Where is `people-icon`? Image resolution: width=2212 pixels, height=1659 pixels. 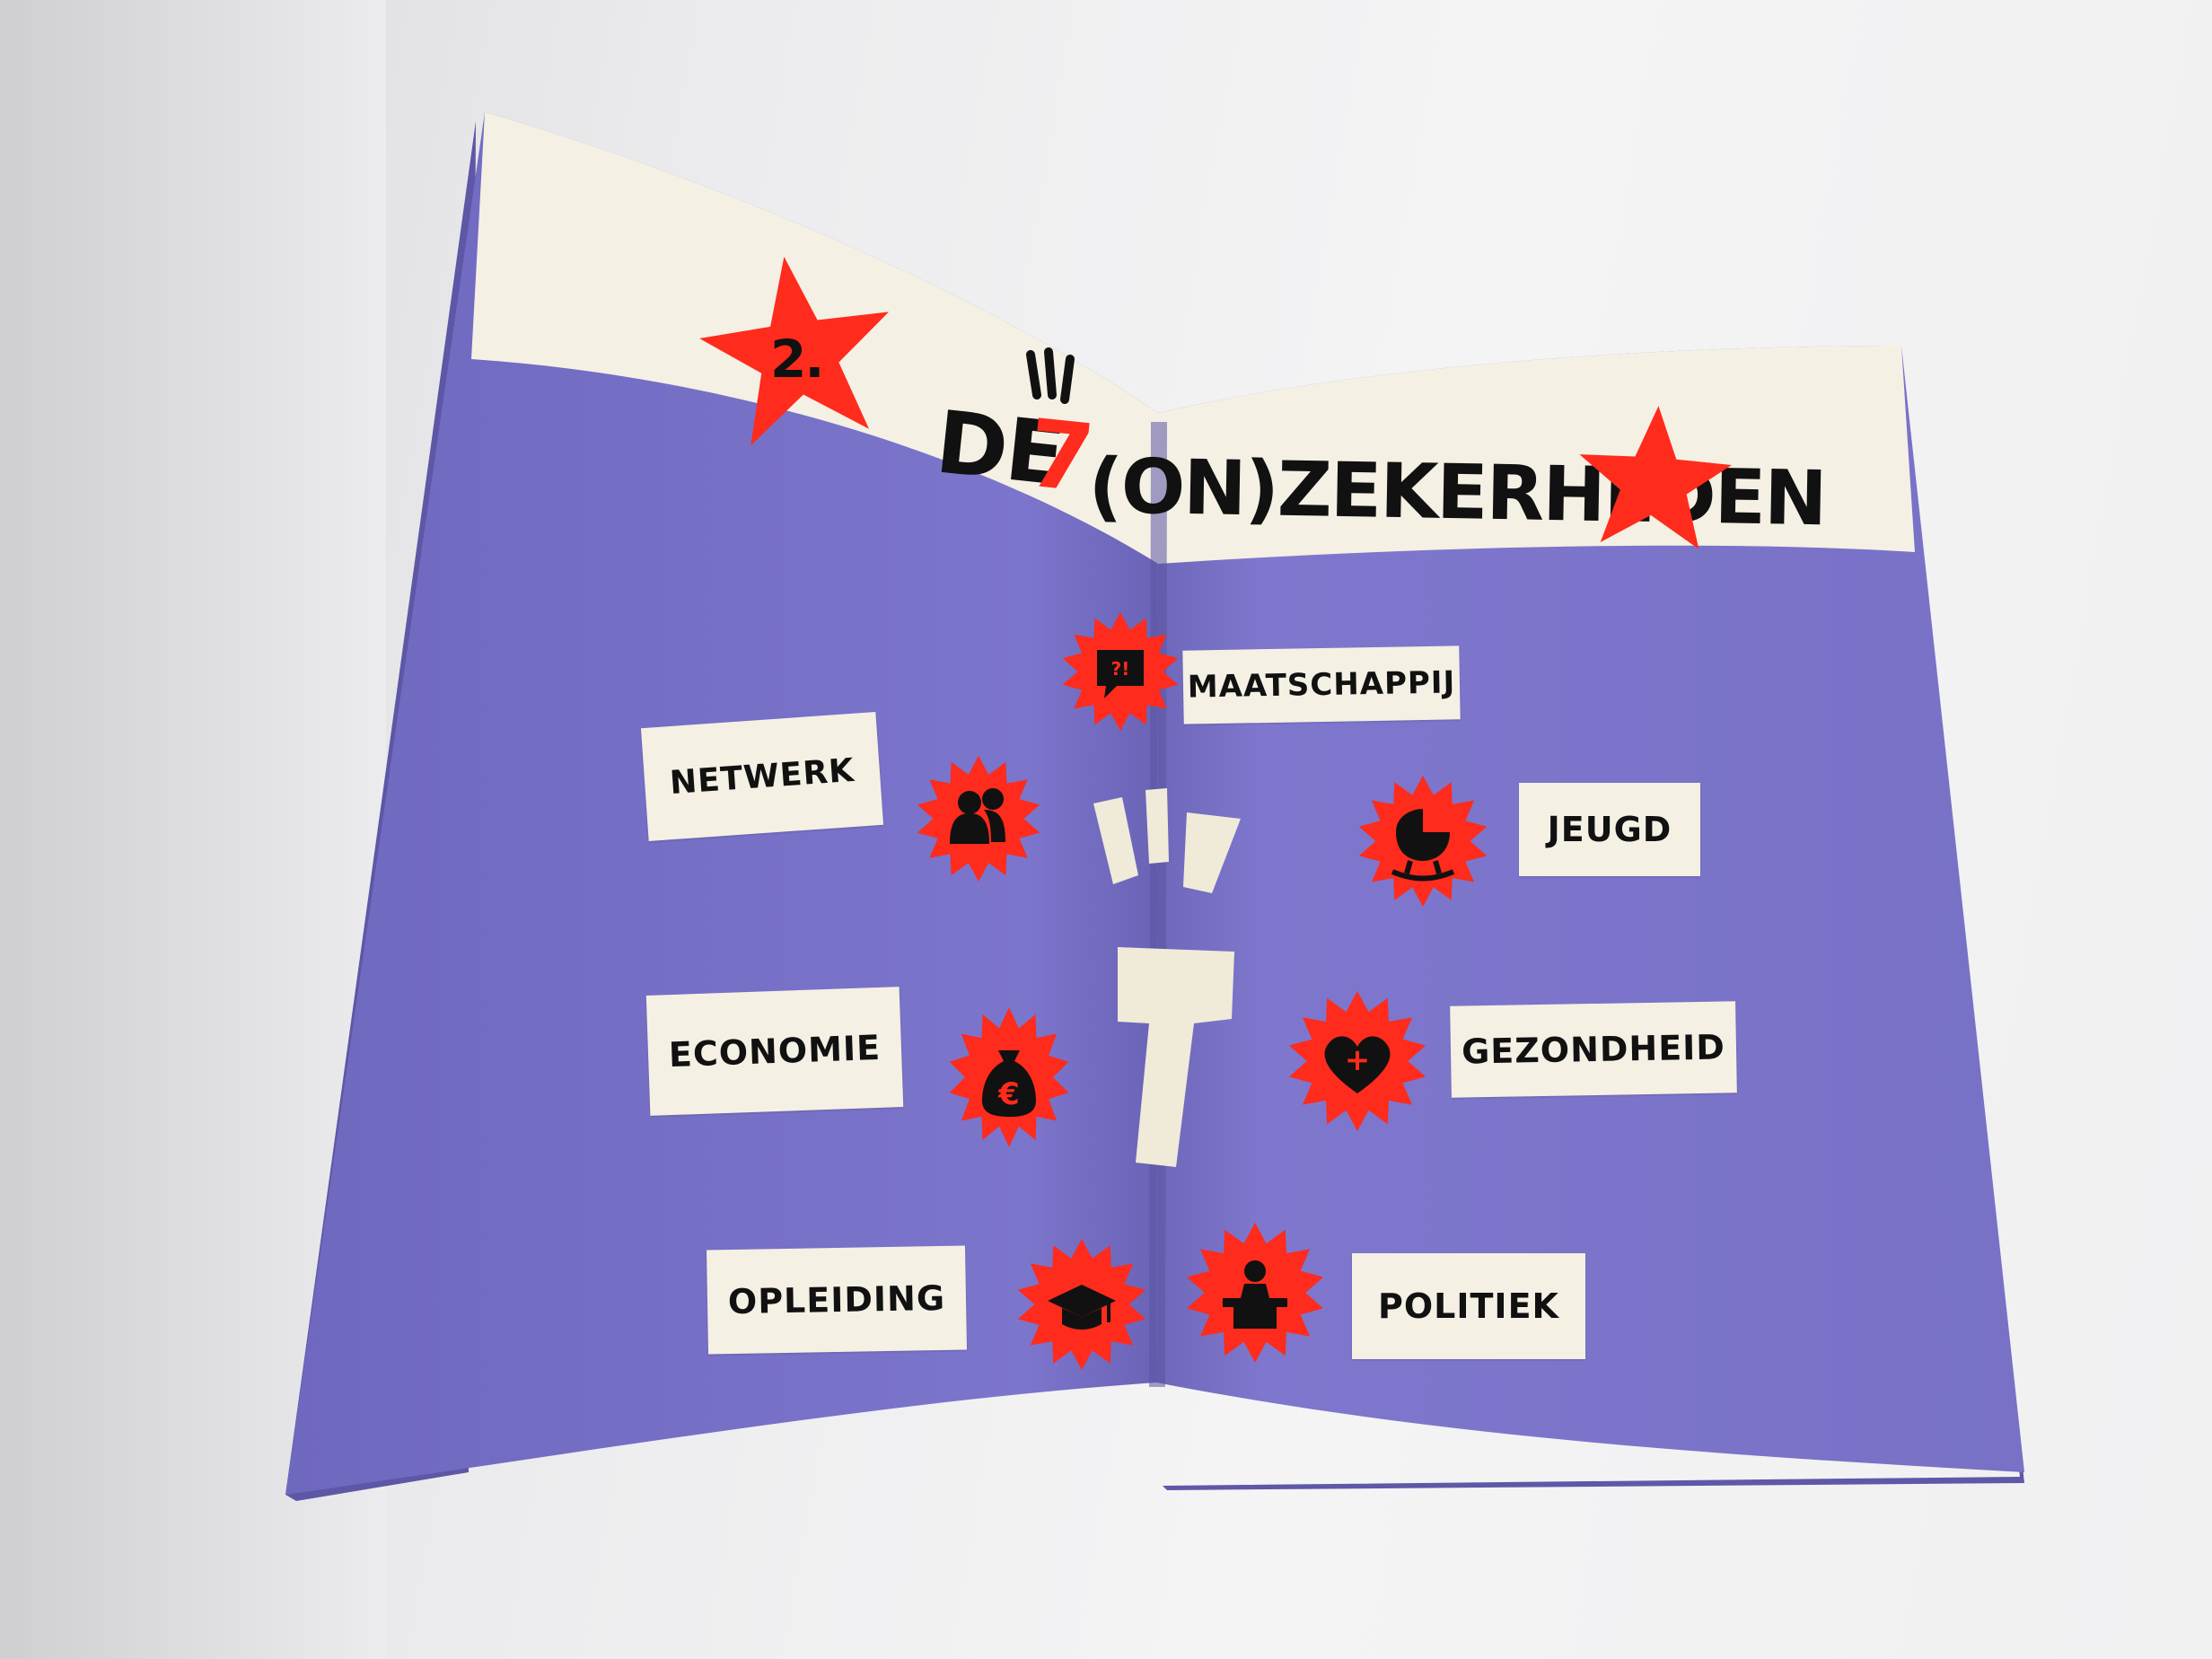 people-icon is located at coordinates (978, 819).